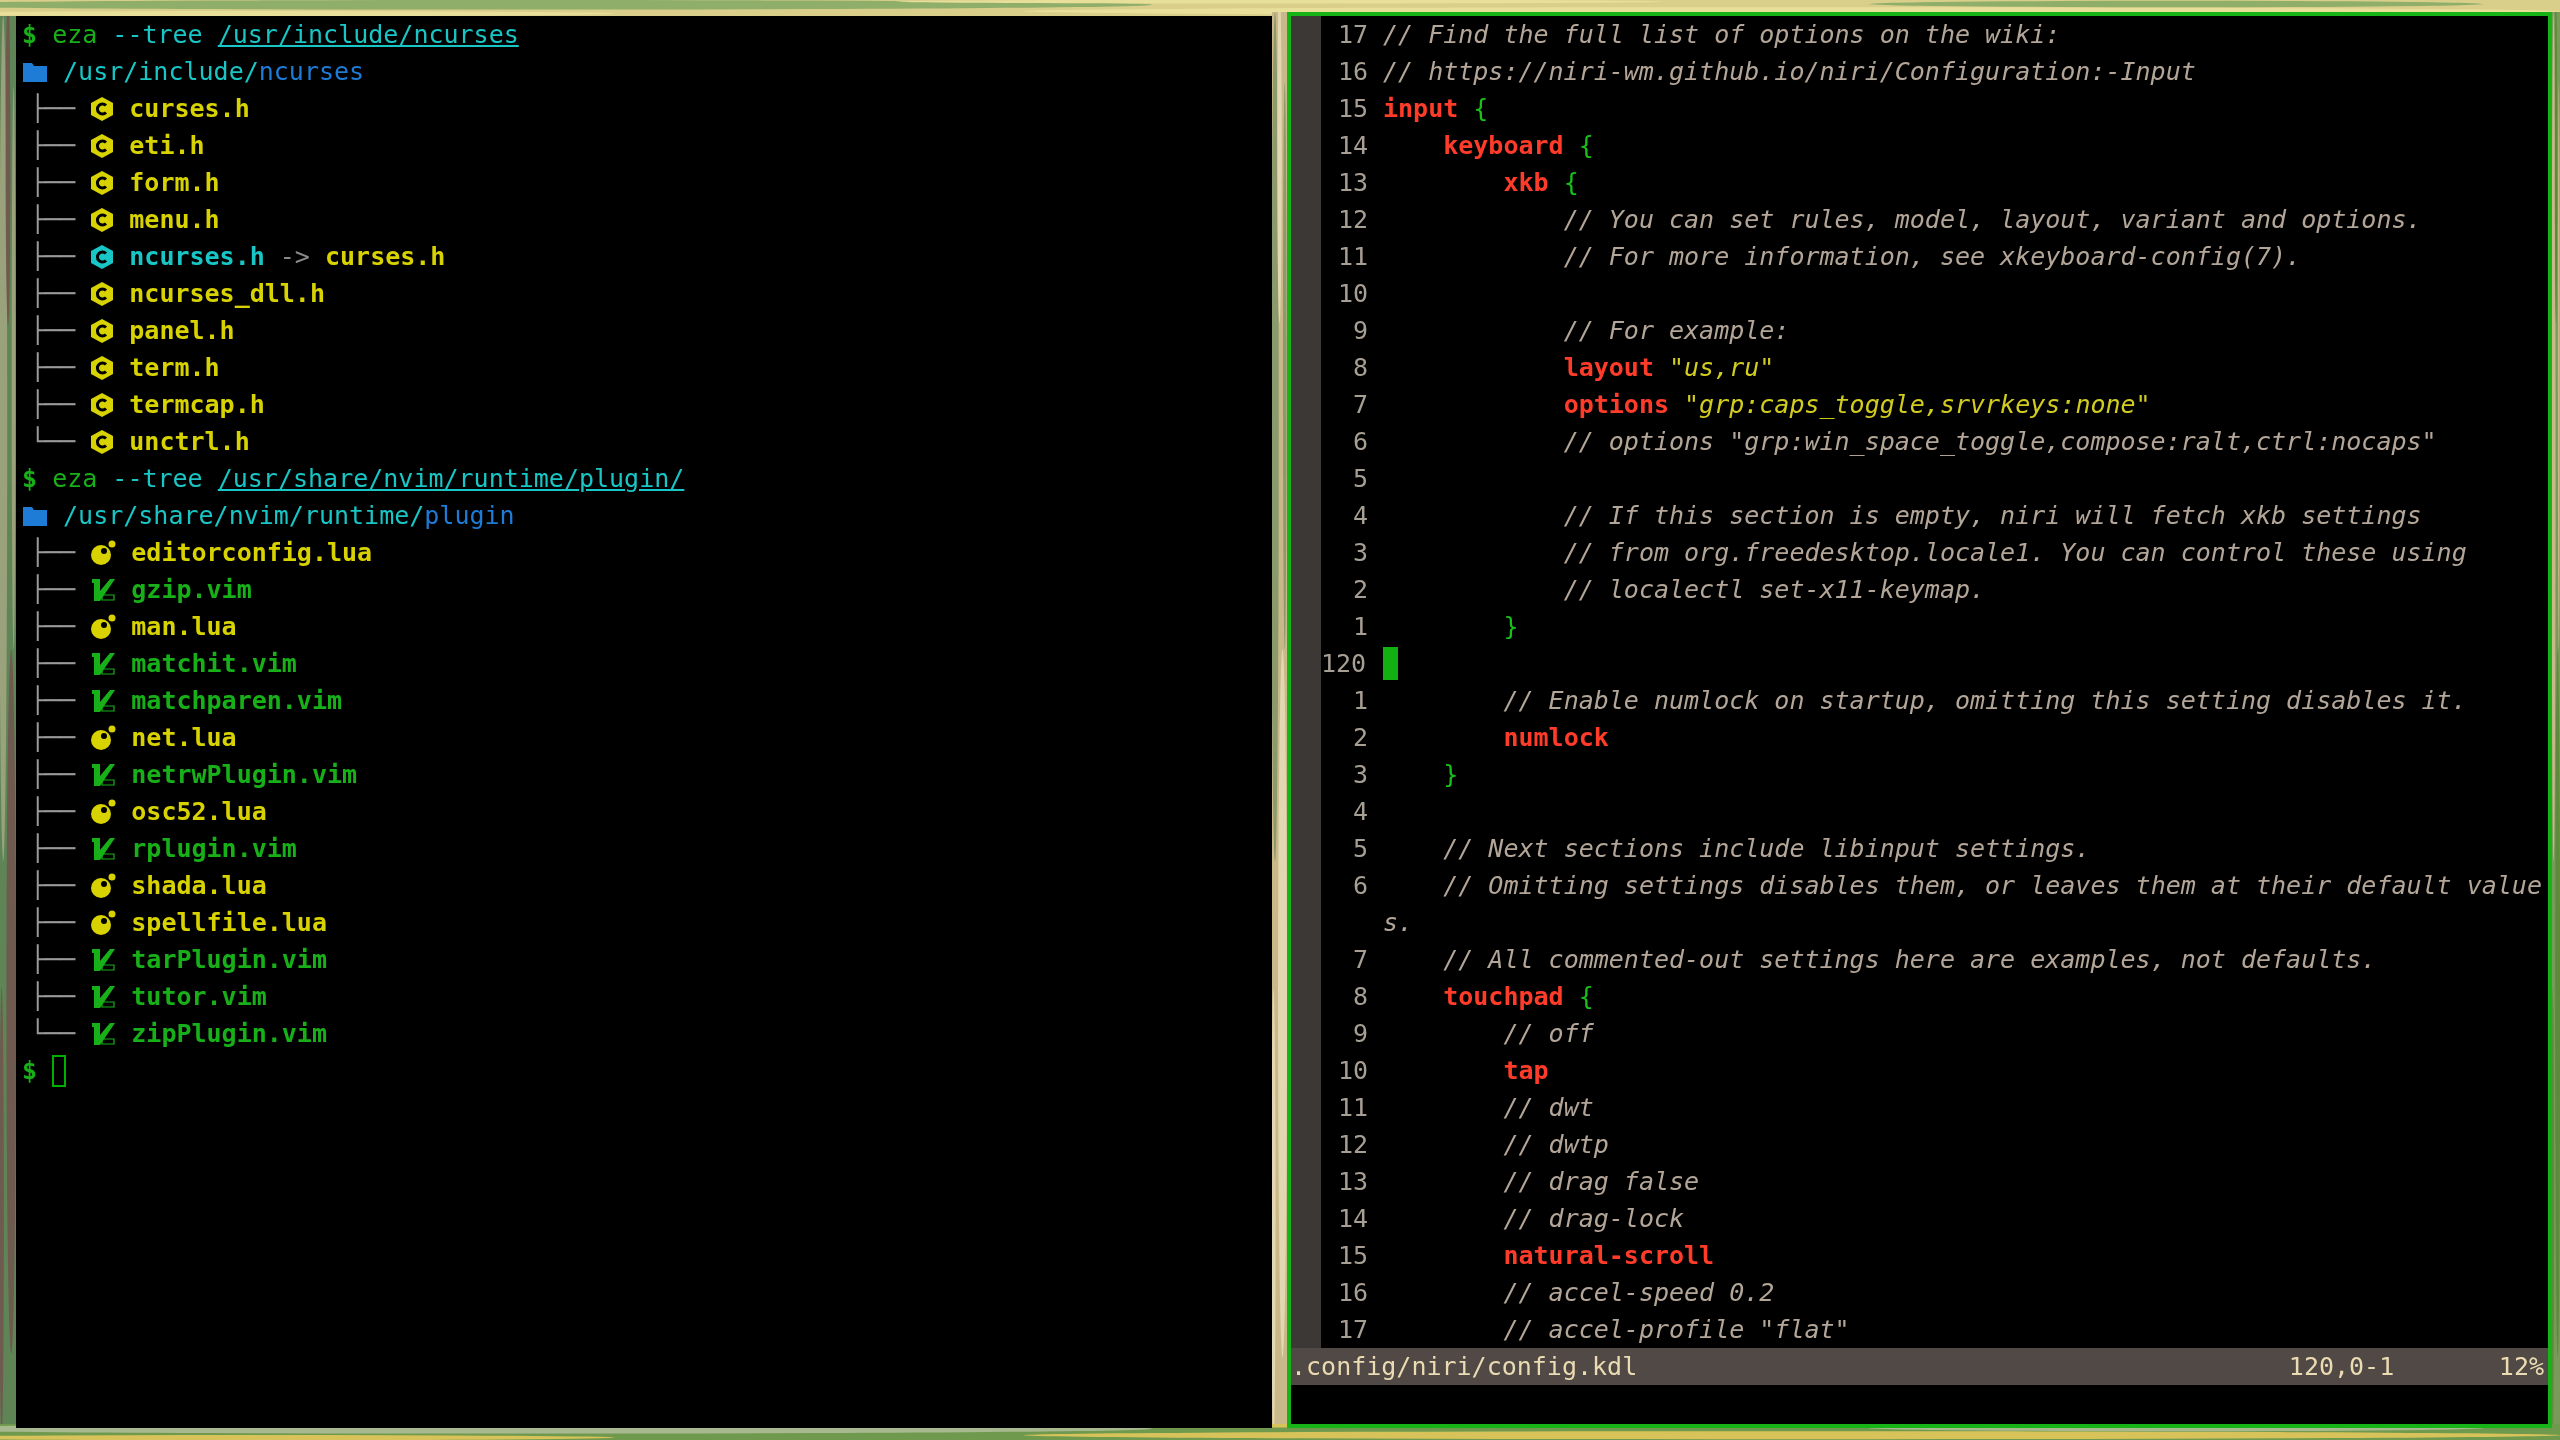  I want to click on file-name: form.h, so click(174, 183).